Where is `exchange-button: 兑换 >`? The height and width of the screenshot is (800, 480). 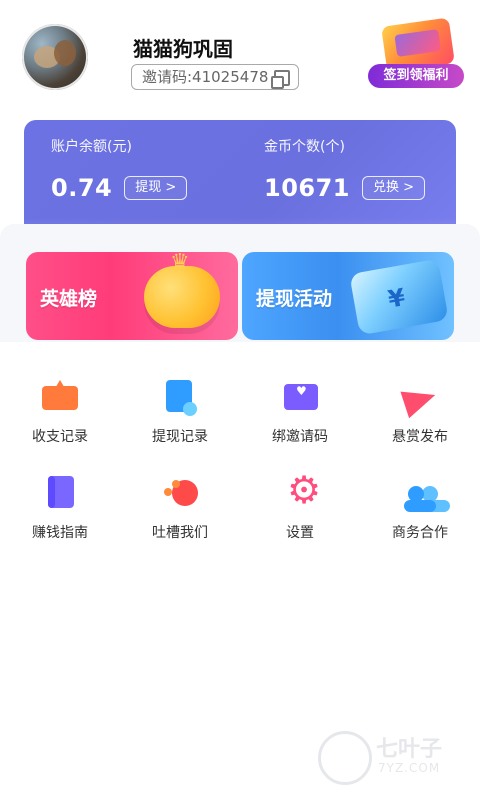
exchange-button: 兑换 > is located at coordinates (394, 188).